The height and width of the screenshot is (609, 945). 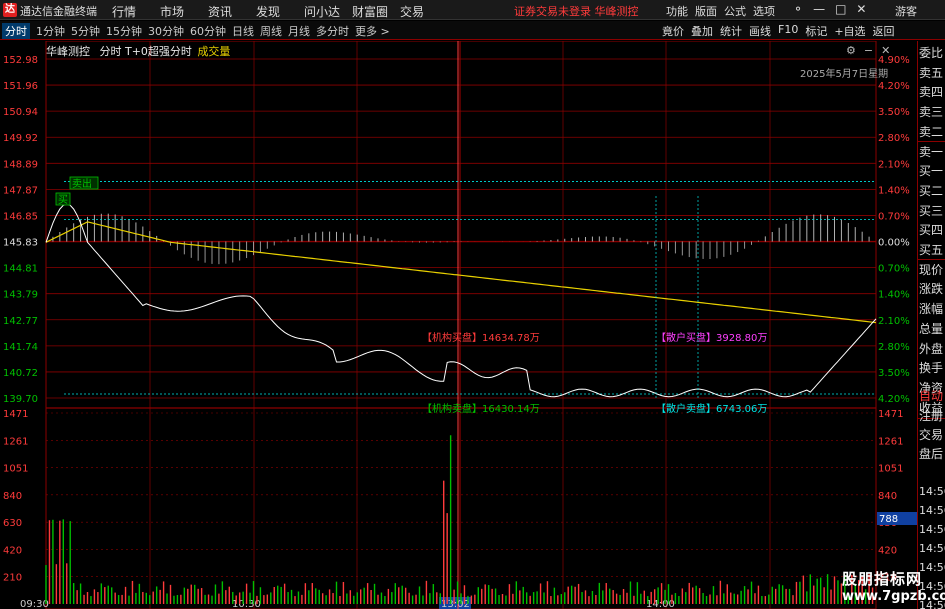 What do you see at coordinates (166, 31) in the screenshot?
I see `tab-30min: 30分钟` at bounding box center [166, 31].